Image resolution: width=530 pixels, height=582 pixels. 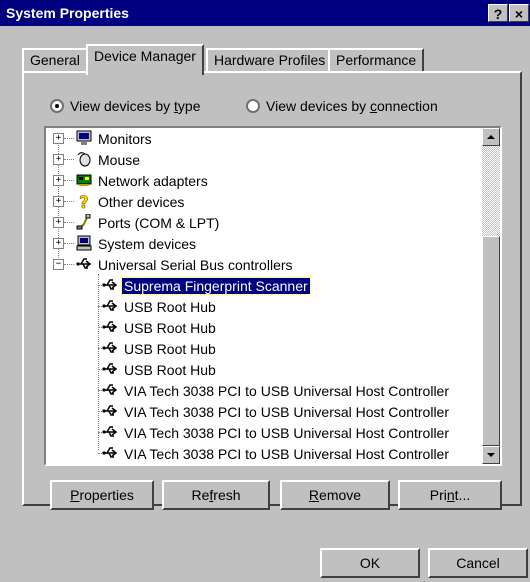 What do you see at coordinates (498, 13) in the screenshot?
I see `help-button: ?` at bounding box center [498, 13].